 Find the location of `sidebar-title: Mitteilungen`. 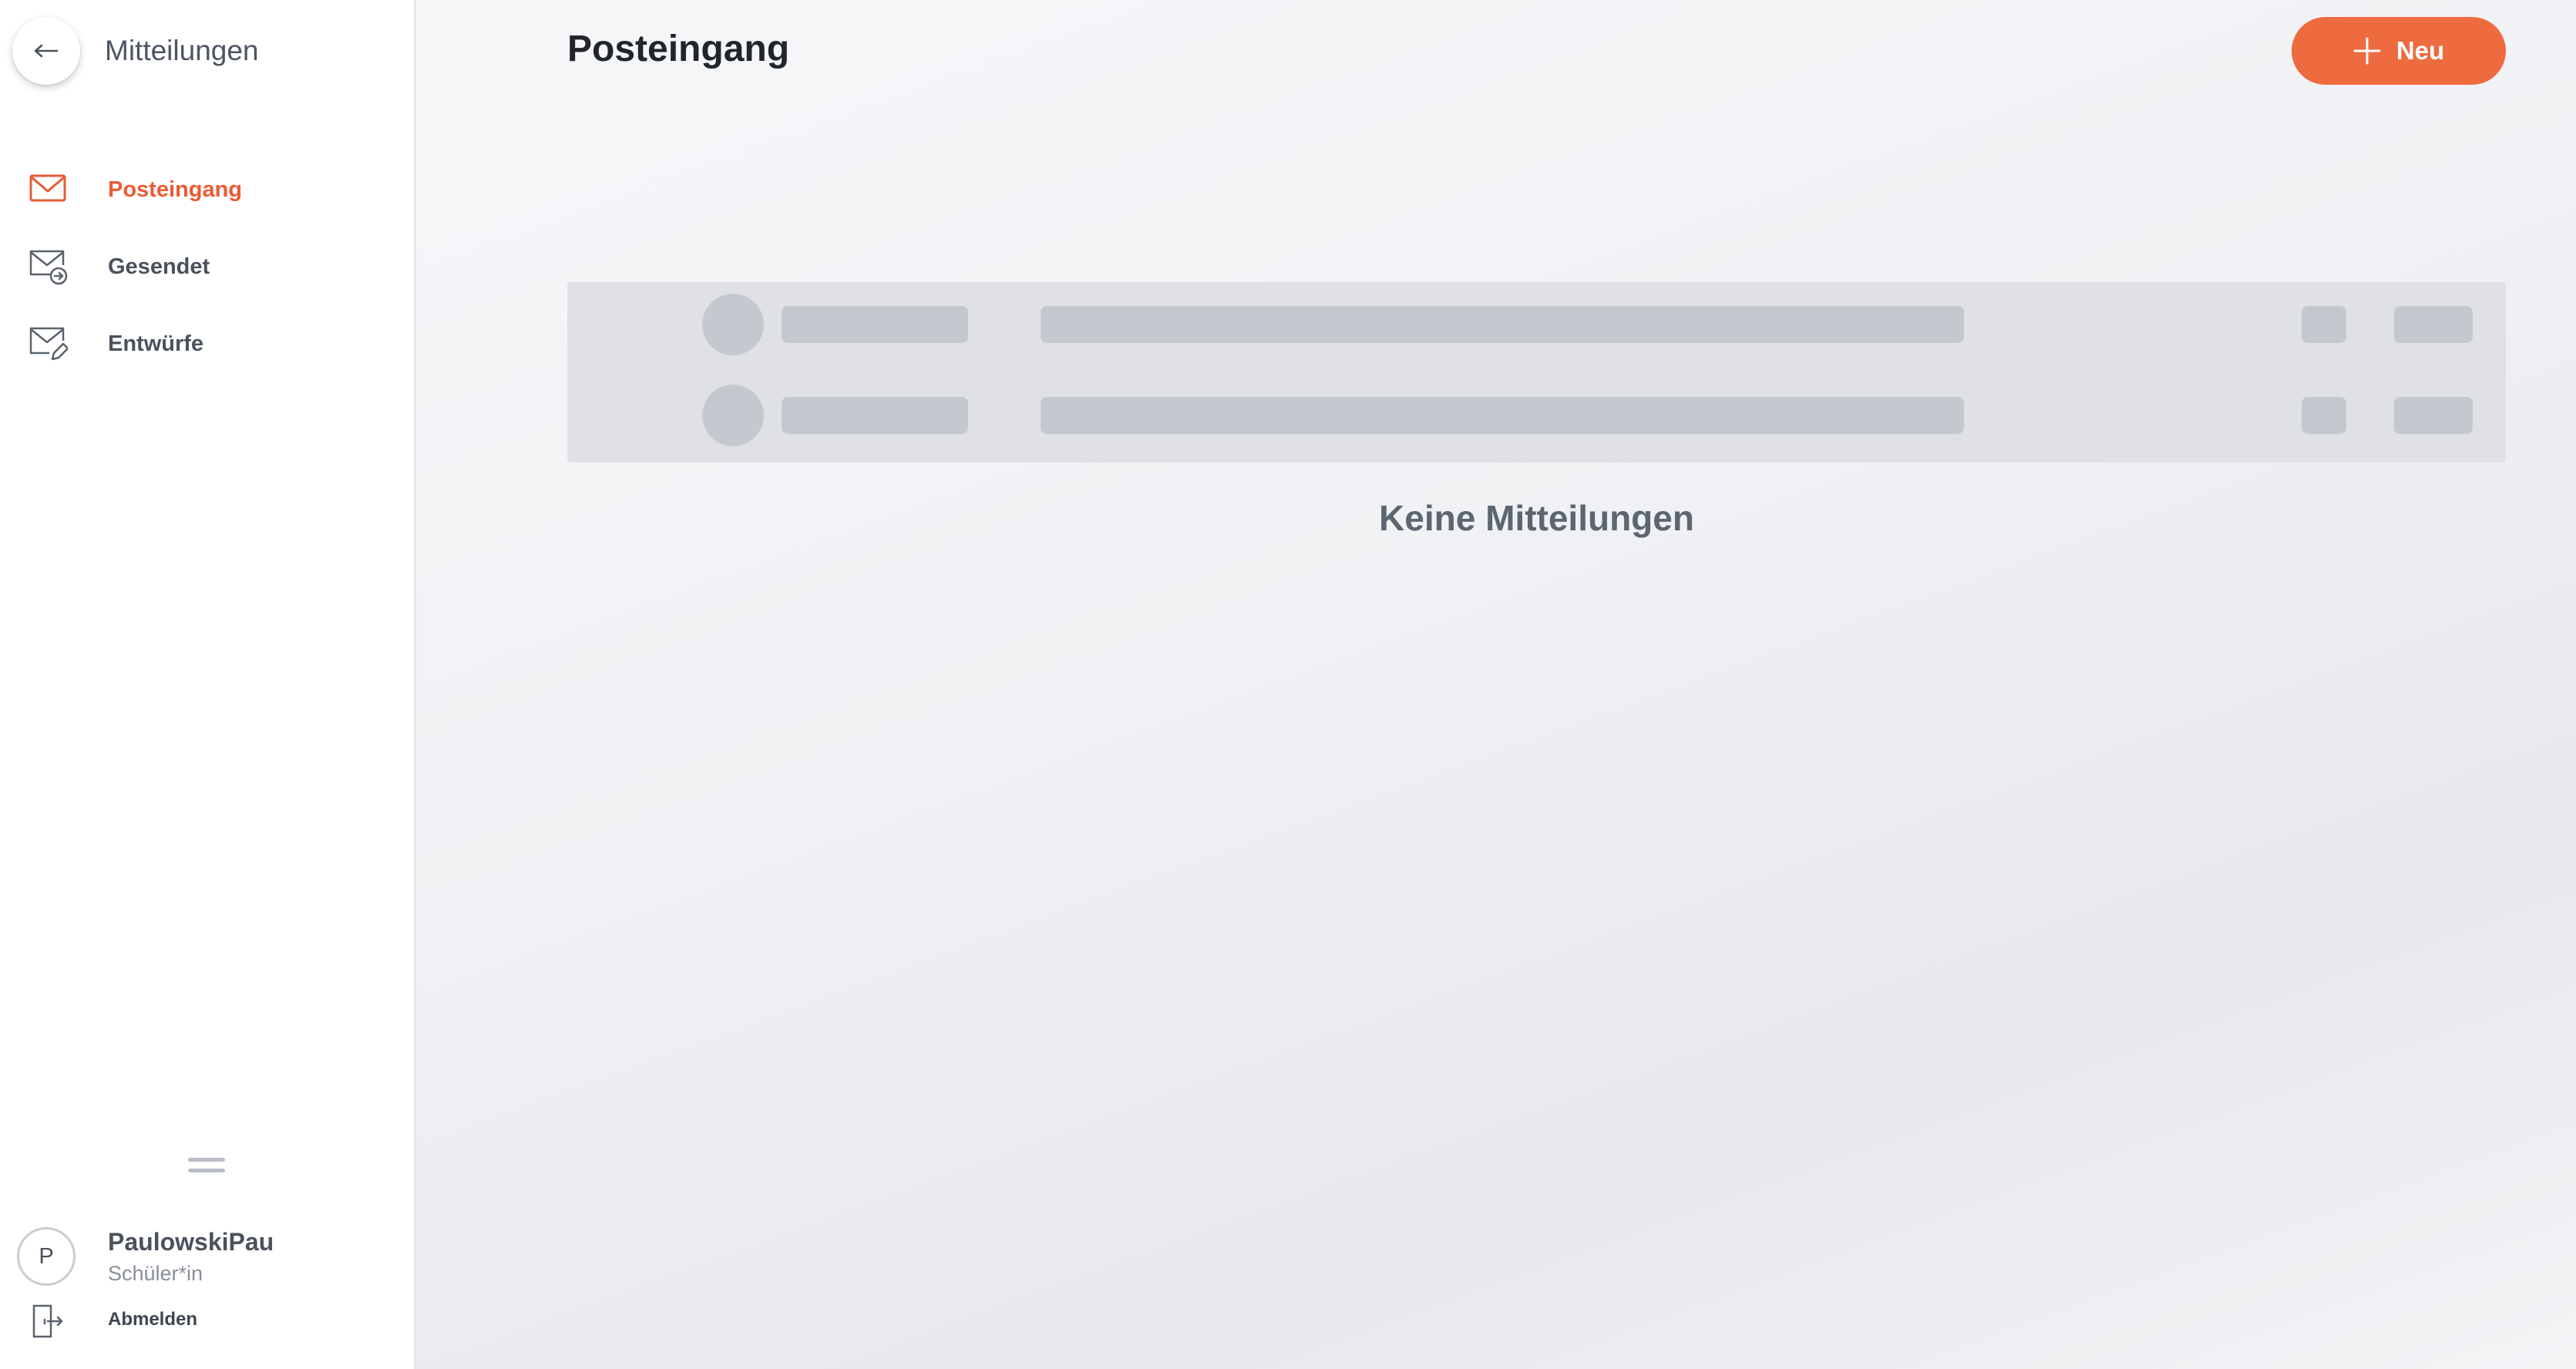

sidebar-title: Mitteilungen is located at coordinates (182, 51).